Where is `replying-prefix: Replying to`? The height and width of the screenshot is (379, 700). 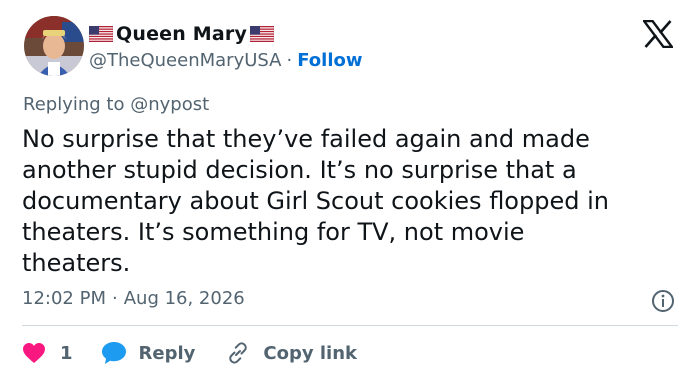 replying-prefix: Replying to is located at coordinates (74, 104).